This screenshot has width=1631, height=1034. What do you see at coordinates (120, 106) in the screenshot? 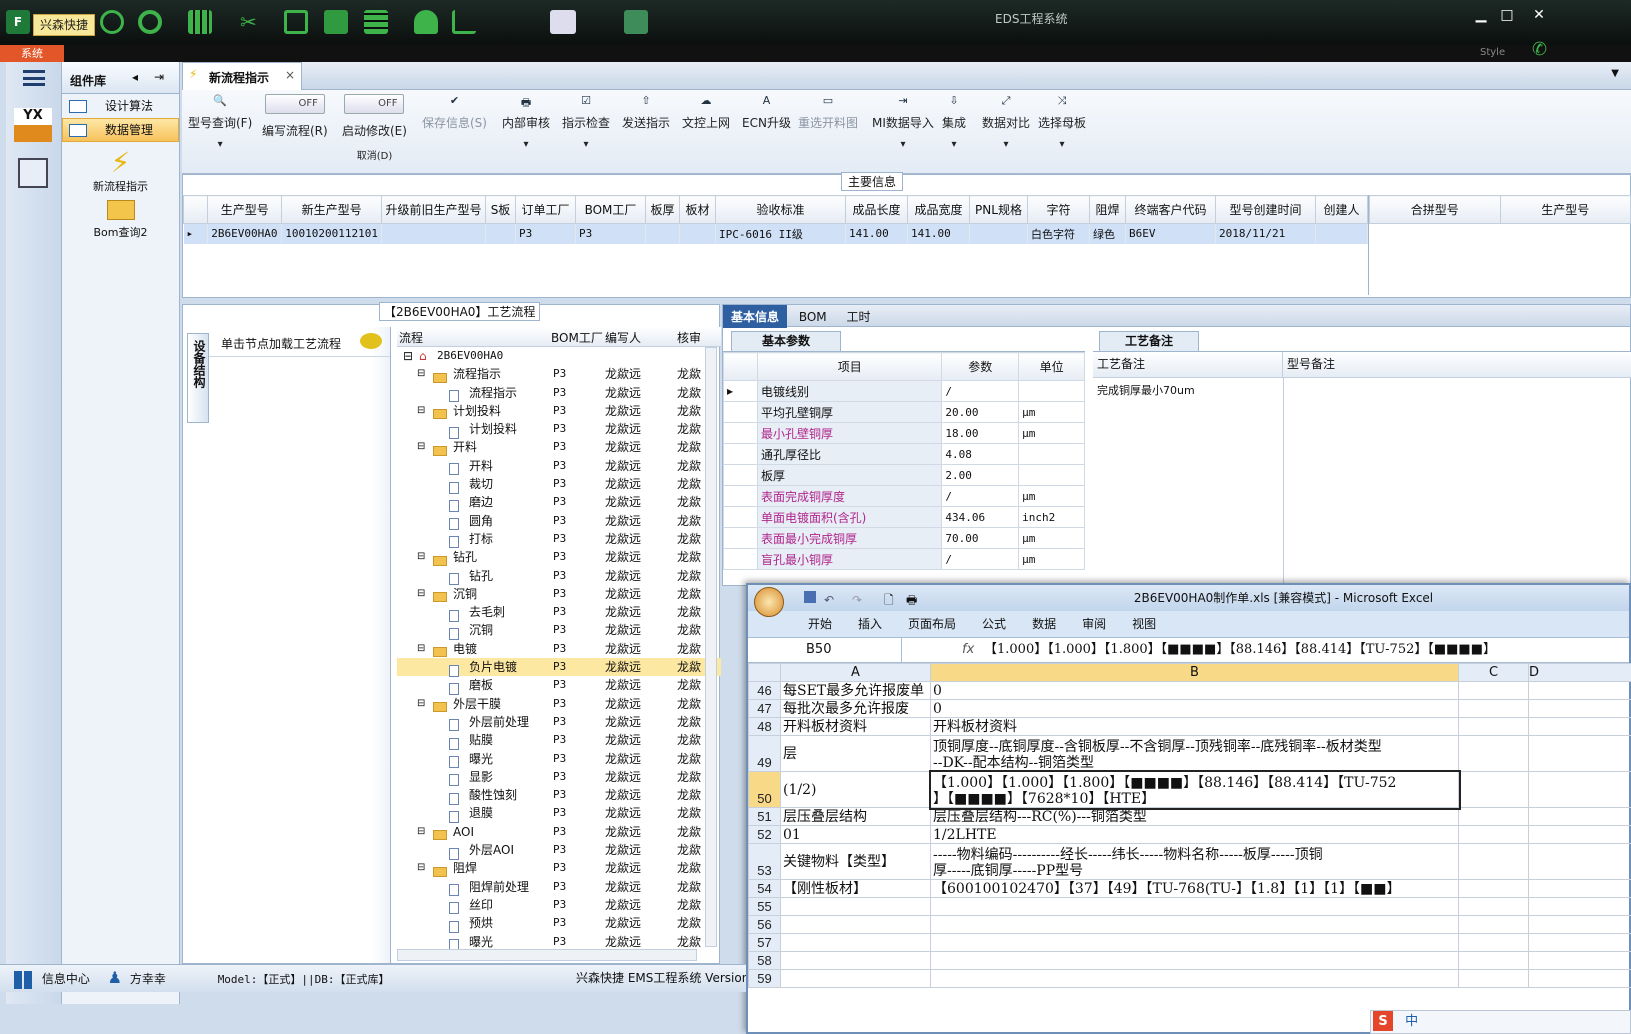
I see `complib-item-design: 设计算法` at bounding box center [120, 106].